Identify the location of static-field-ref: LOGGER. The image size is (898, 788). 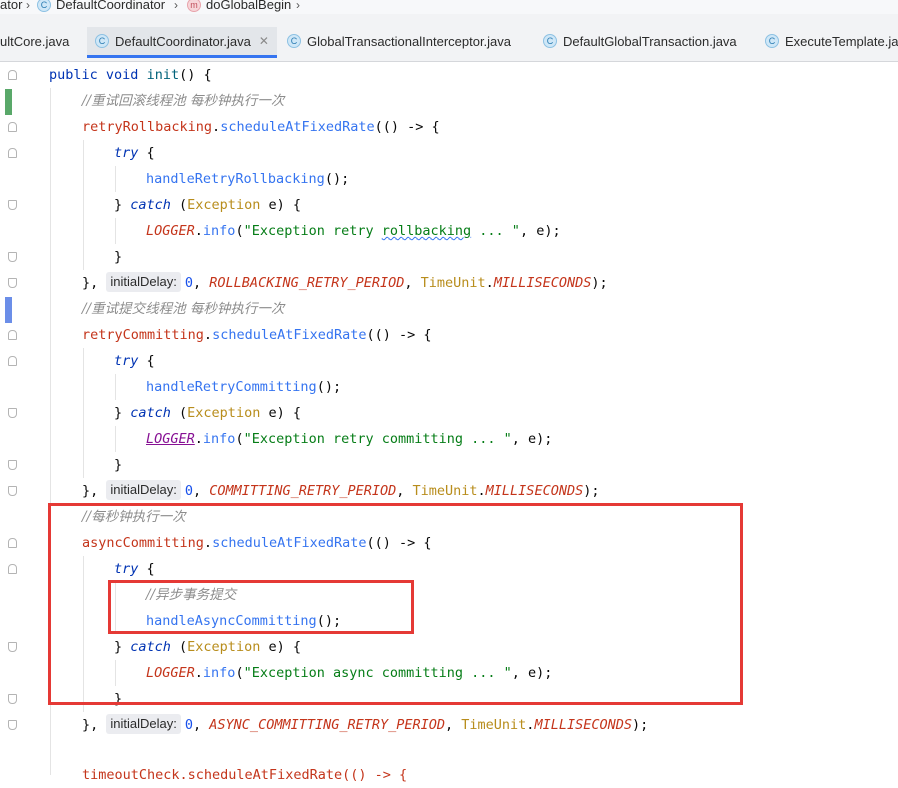
(170, 231).